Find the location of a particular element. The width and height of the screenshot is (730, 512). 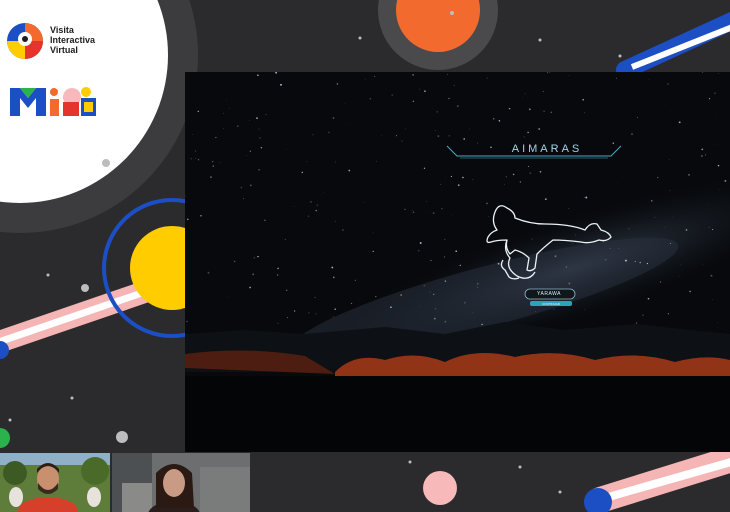

bg-stripe-topright is located at coordinates (673, 45).